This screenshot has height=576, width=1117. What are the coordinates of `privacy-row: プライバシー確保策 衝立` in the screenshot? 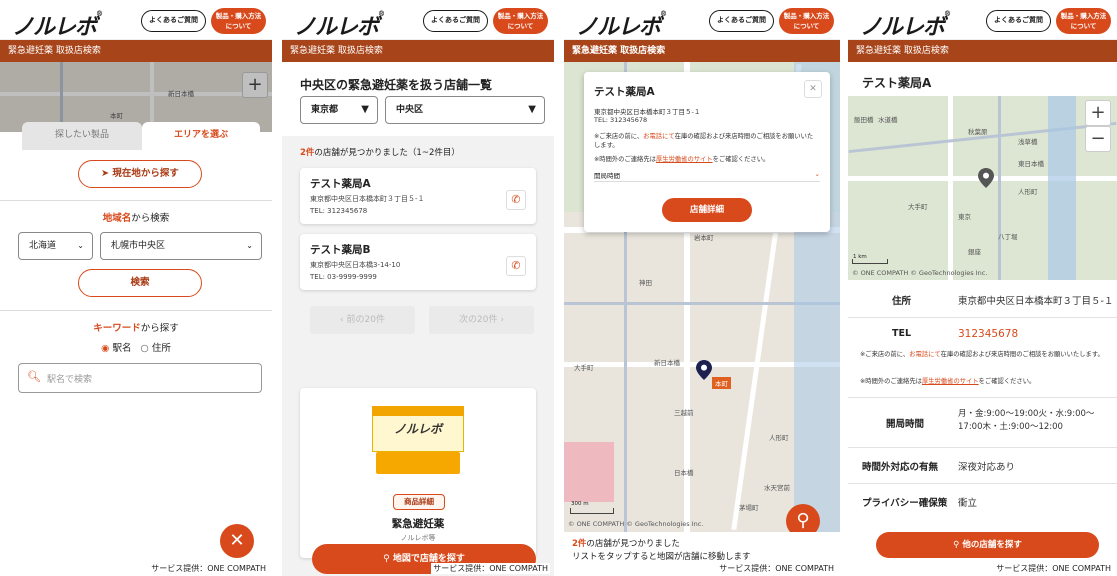 It's located at (982, 502).